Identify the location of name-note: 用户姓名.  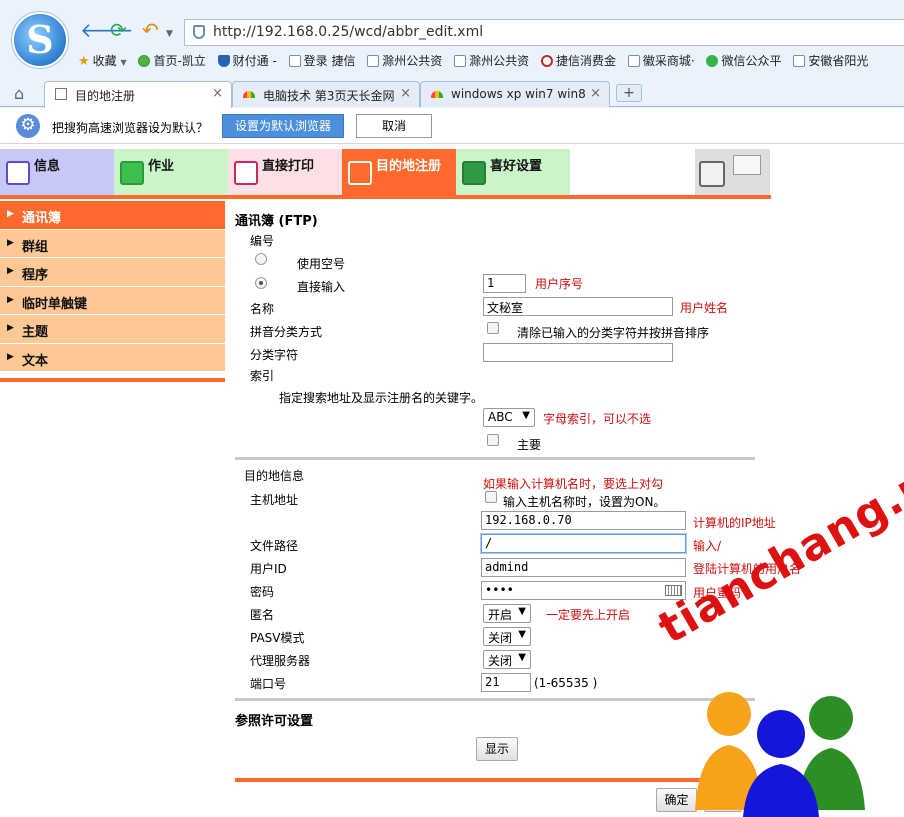
(704, 308).